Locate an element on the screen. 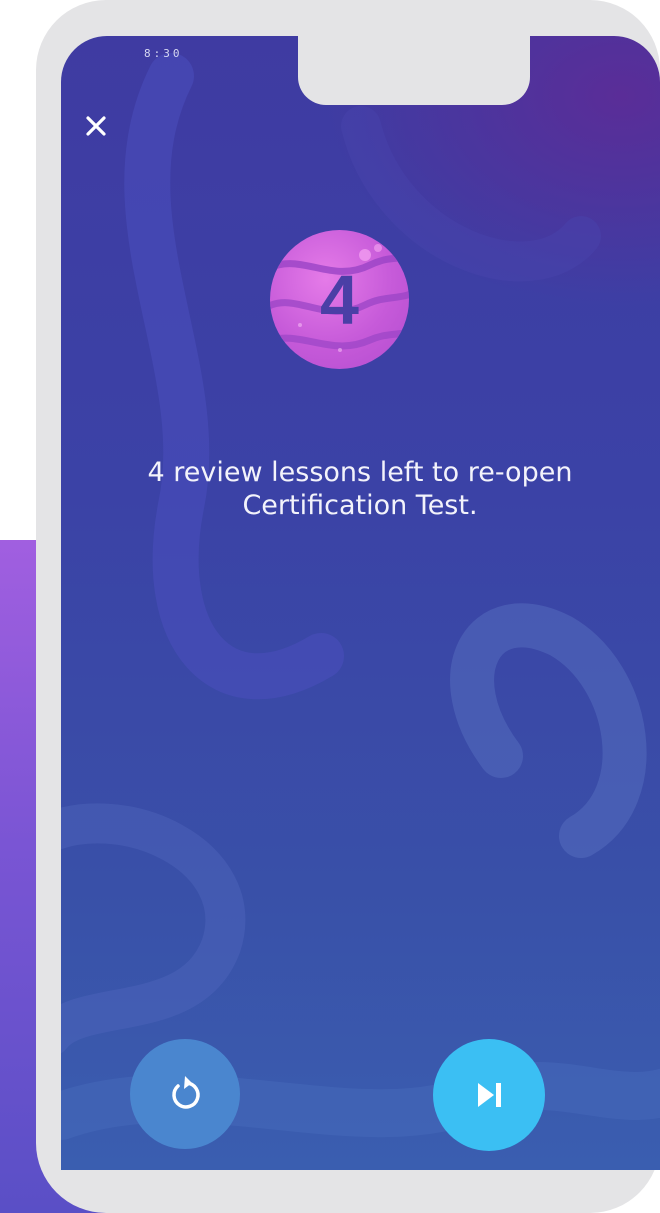  lessons-left-badge: 4 is located at coordinates (339, 299).